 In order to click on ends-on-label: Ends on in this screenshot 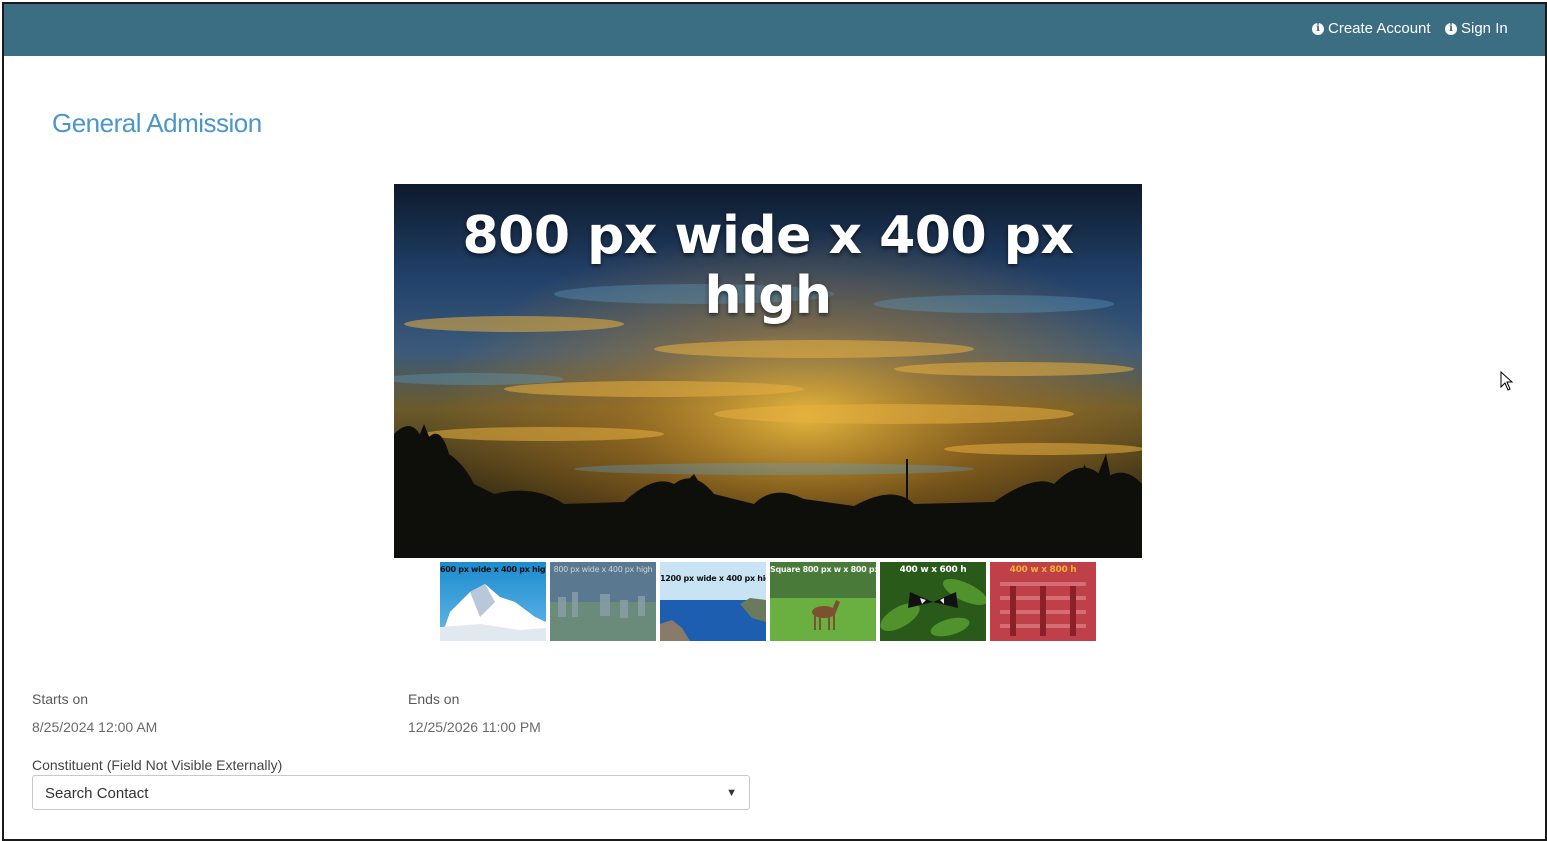, I will do `click(434, 699)`.